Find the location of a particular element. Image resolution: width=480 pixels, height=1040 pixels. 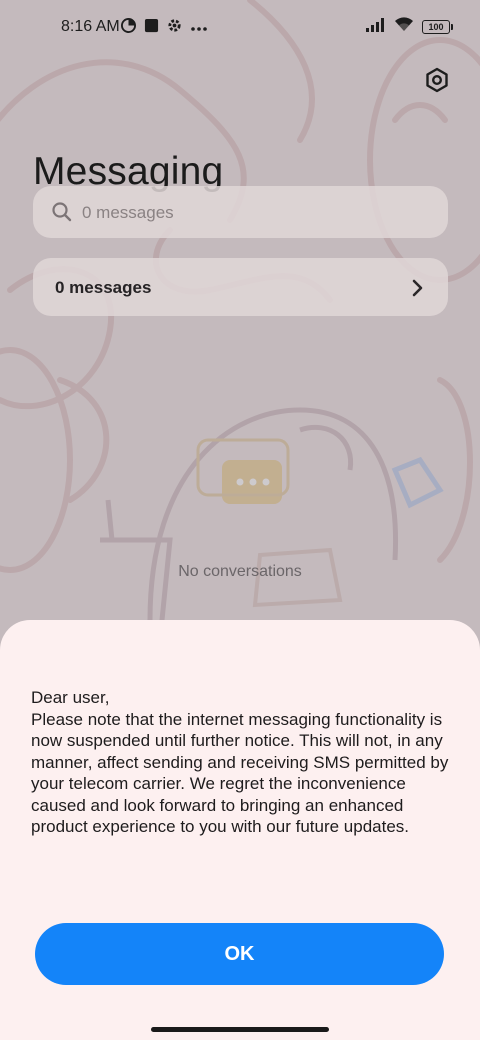

gear-small-icon is located at coordinates (174, 28).